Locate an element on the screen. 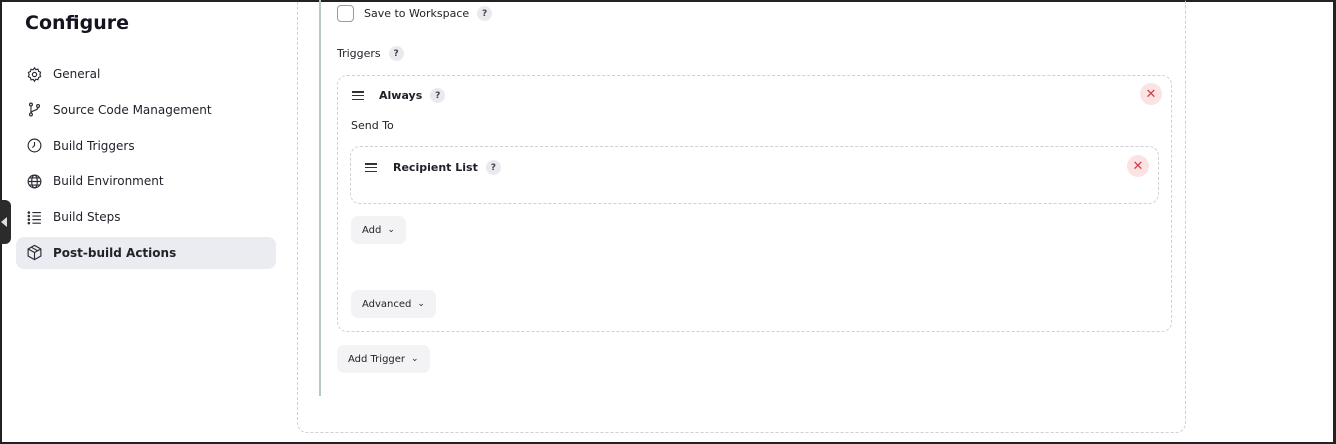 This screenshot has width=1336, height=444. delete-recipient-button: ✕ is located at coordinates (1138, 166).